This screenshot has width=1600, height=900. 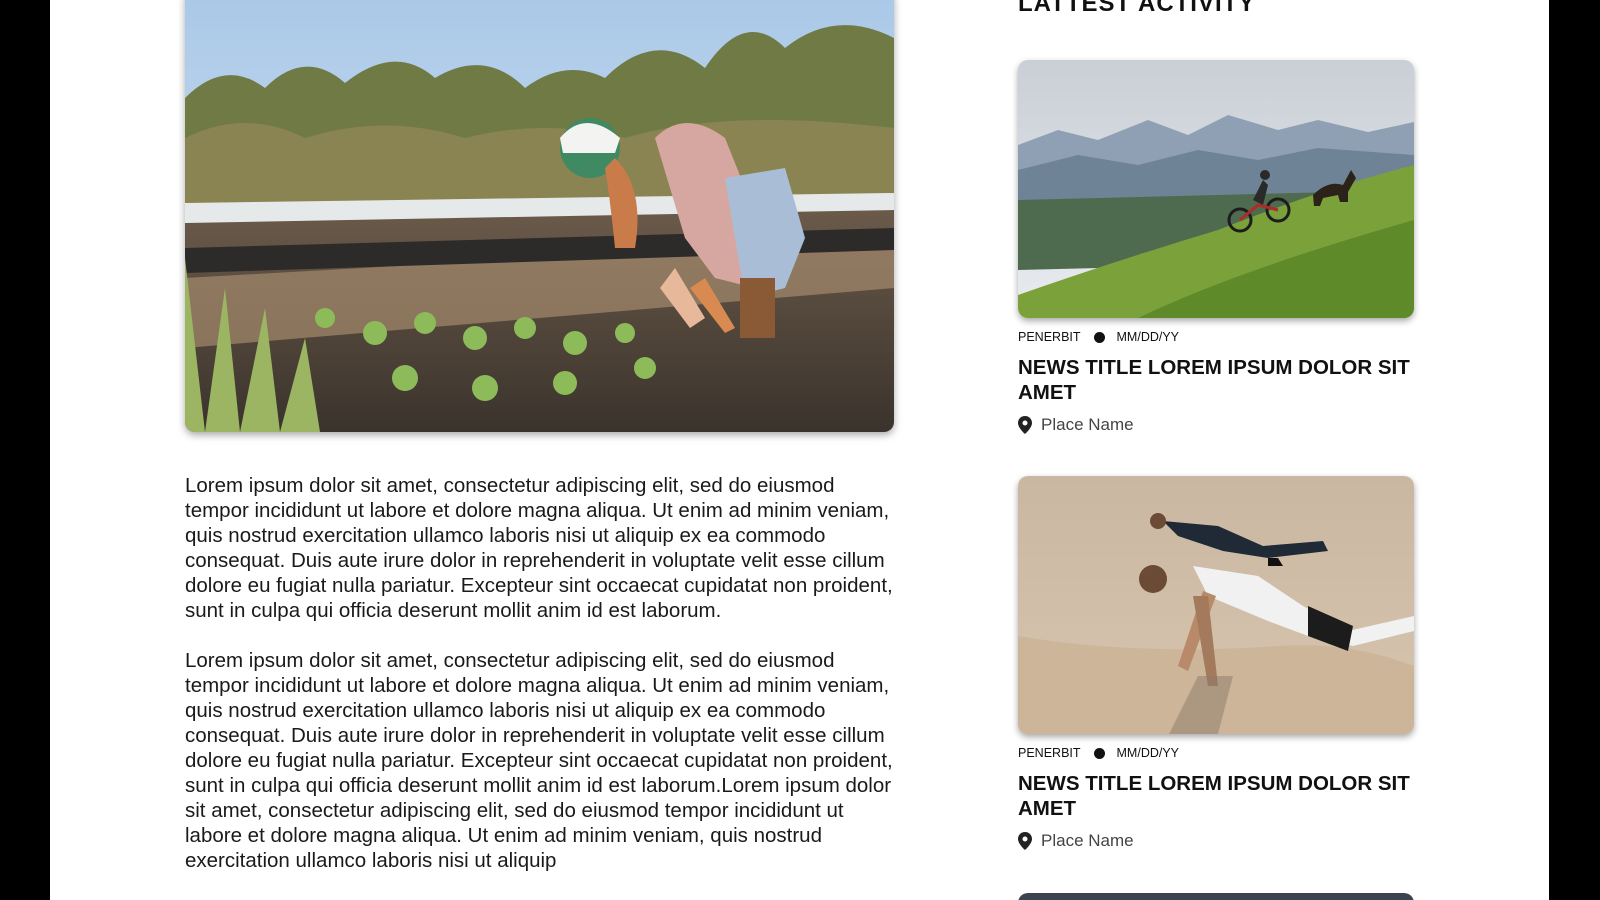 What do you see at coordinates (1216, 896) in the screenshot?
I see `activity-card-partial` at bounding box center [1216, 896].